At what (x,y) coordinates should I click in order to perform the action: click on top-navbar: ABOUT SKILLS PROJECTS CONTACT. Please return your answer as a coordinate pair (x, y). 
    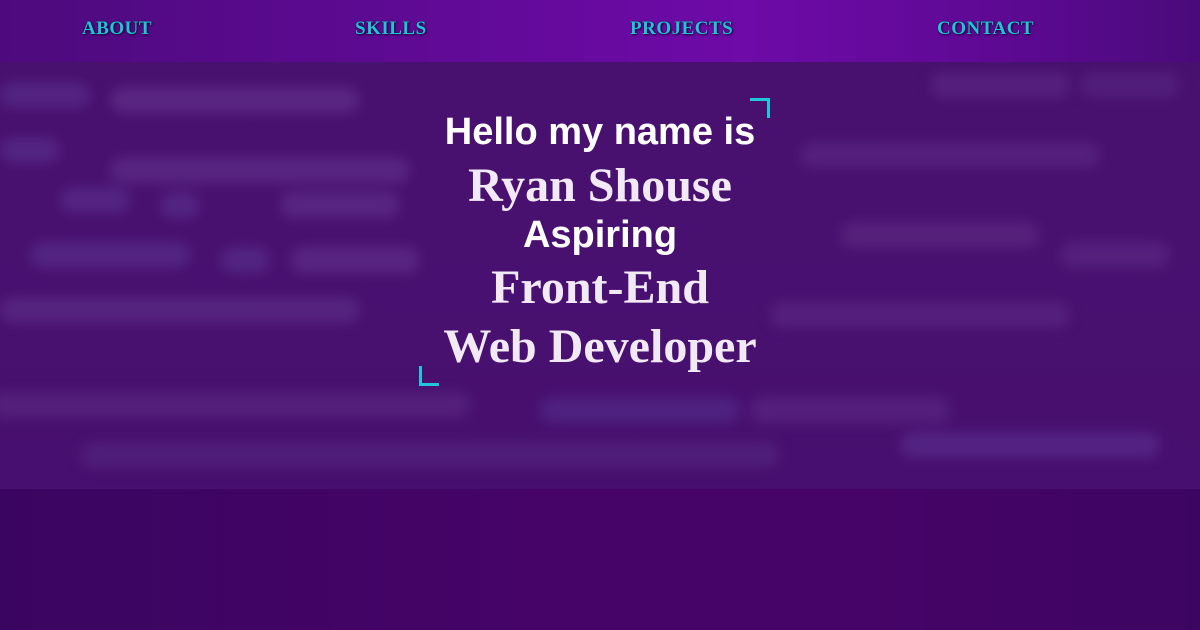
    Looking at the image, I should click on (600, 31).